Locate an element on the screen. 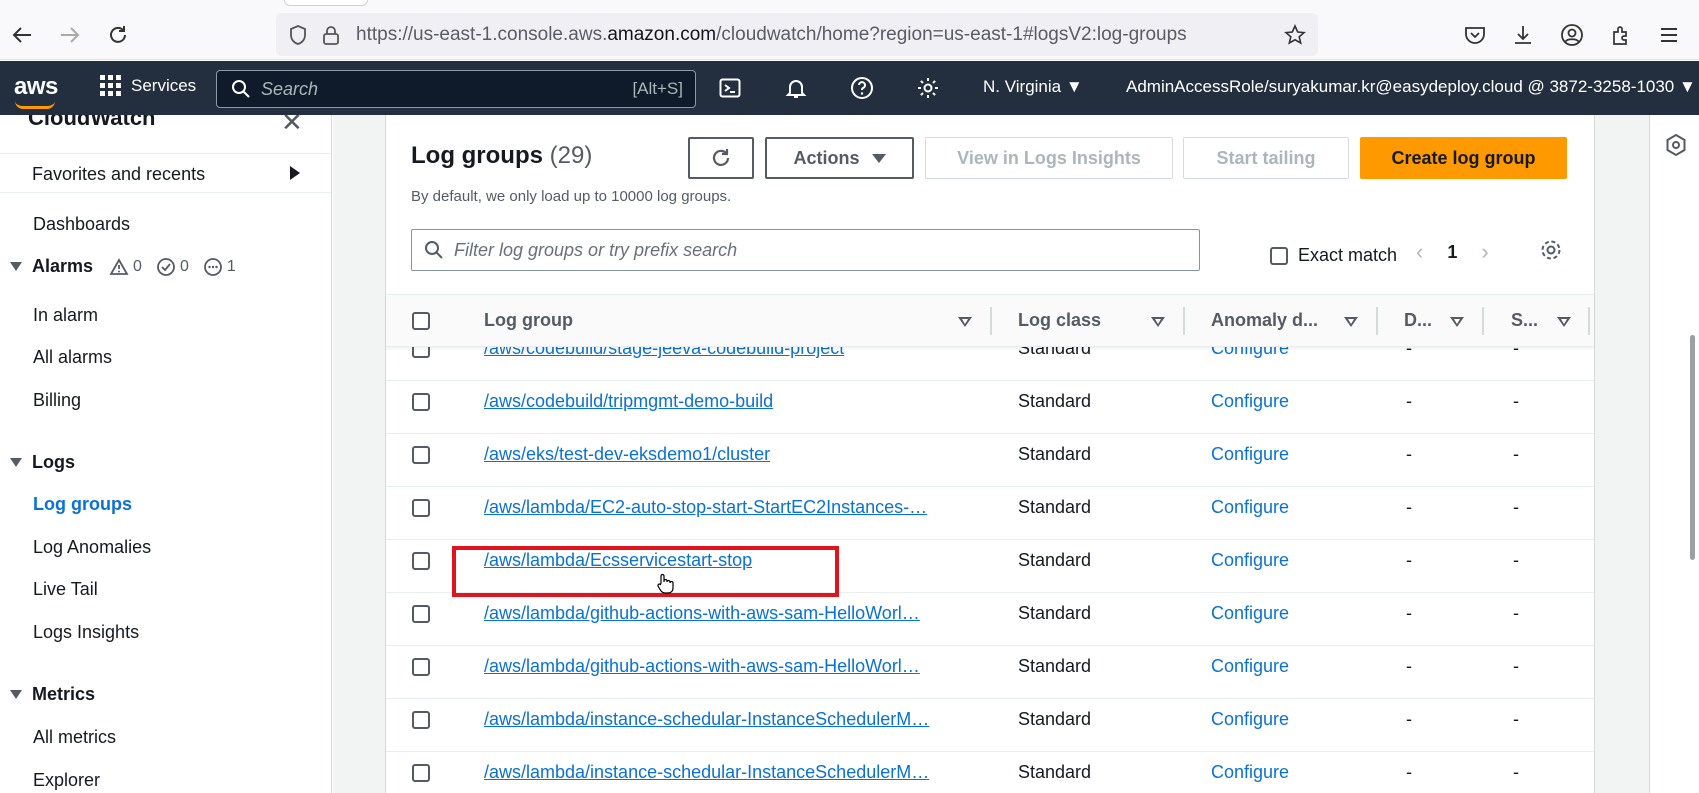  table-preferences-gear-icon is located at coordinates (1551, 252).